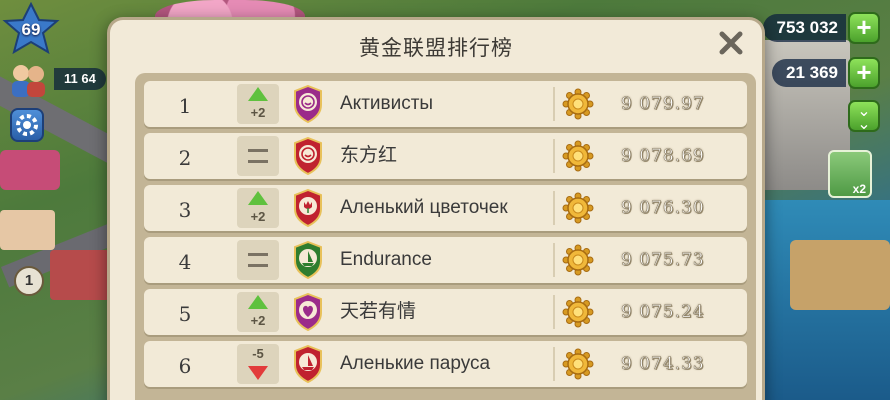  I want to click on close-button, so click(731, 43).